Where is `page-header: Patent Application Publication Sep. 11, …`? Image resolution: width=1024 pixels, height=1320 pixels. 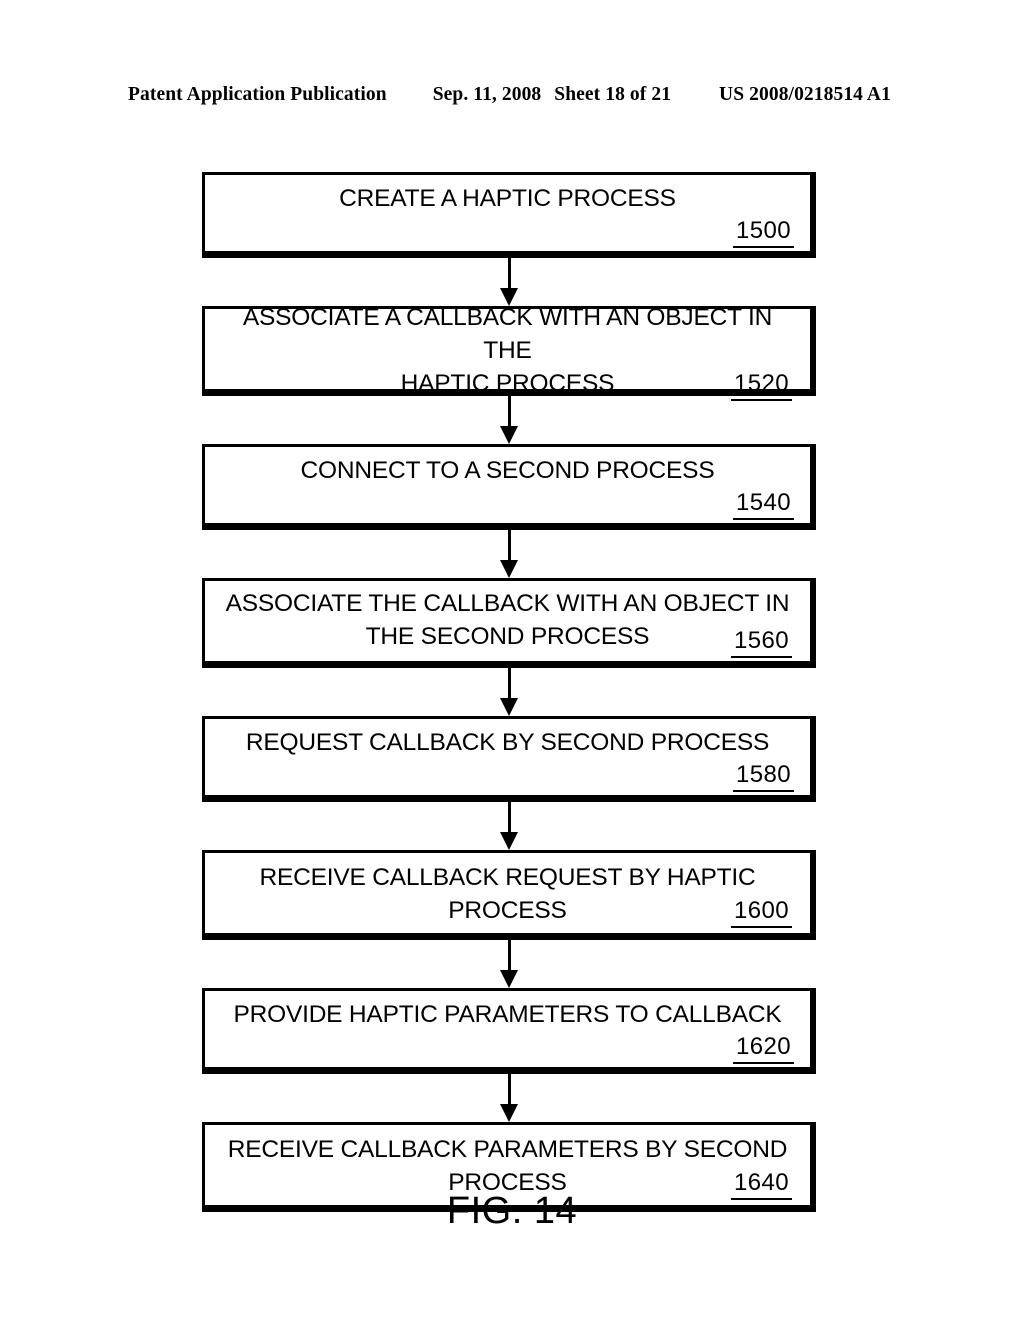
page-header: Patent Application Publication Sep. 11, … is located at coordinates (512, 97).